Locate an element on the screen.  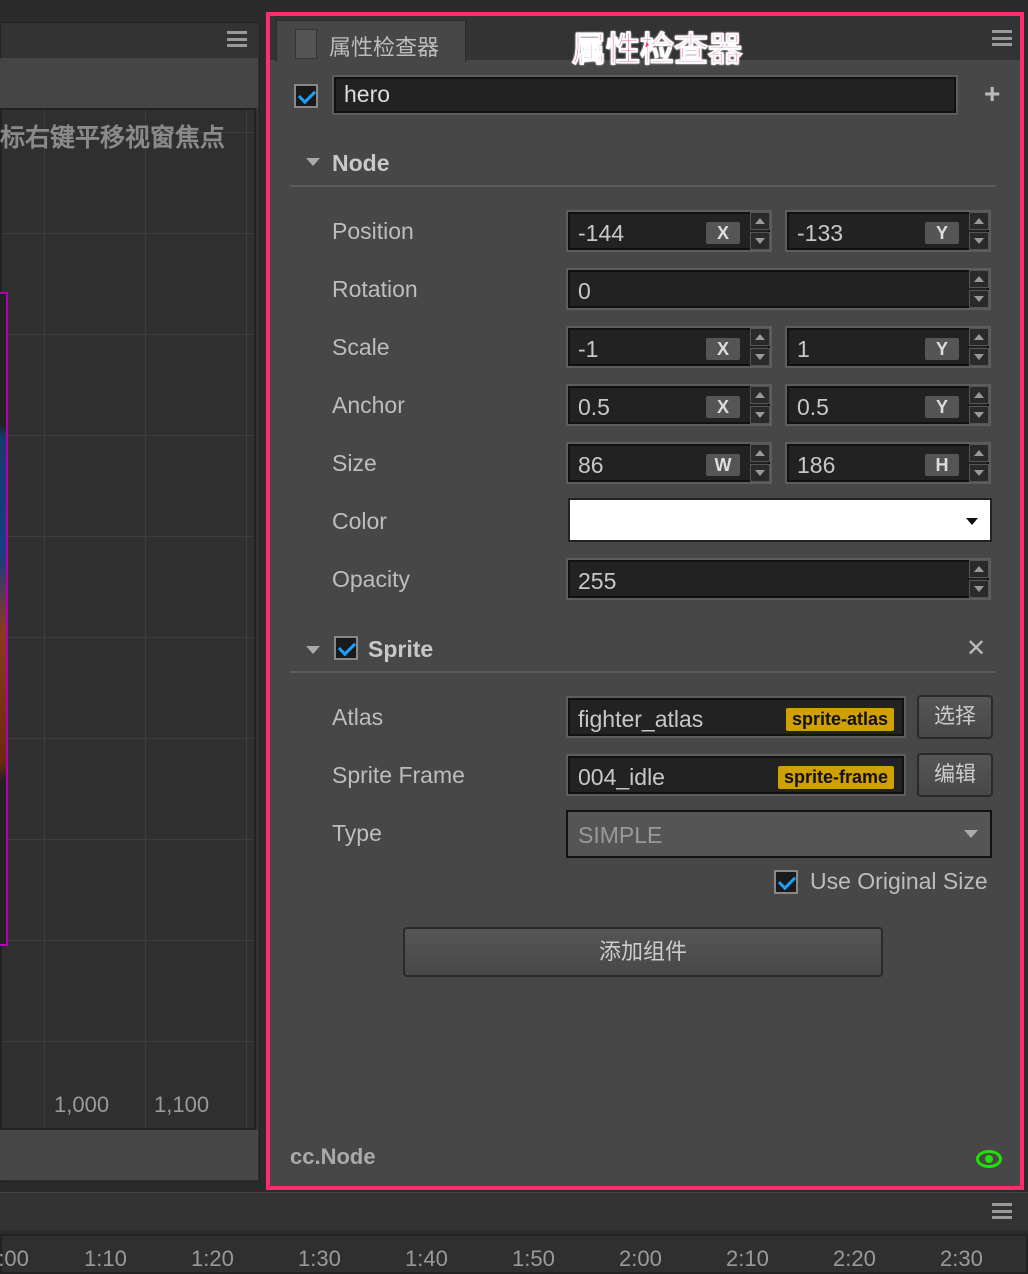
sprite-enabled-checkbox is located at coordinates (346, 648).